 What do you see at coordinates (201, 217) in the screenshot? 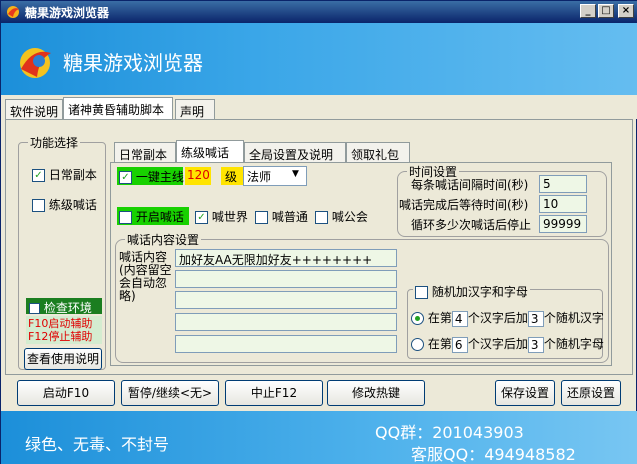
I see `shout-world-checkbox: ✓` at bounding box center [201, 217].